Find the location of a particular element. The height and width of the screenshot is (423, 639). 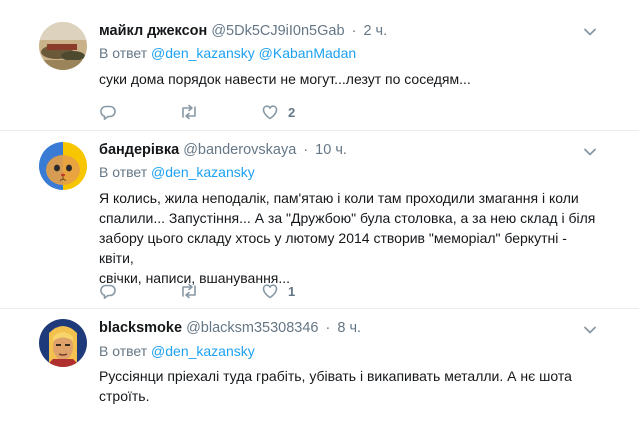

user-handle: @5Dk5CJ9iI0n5Gab is located at coordinates (277, 31).